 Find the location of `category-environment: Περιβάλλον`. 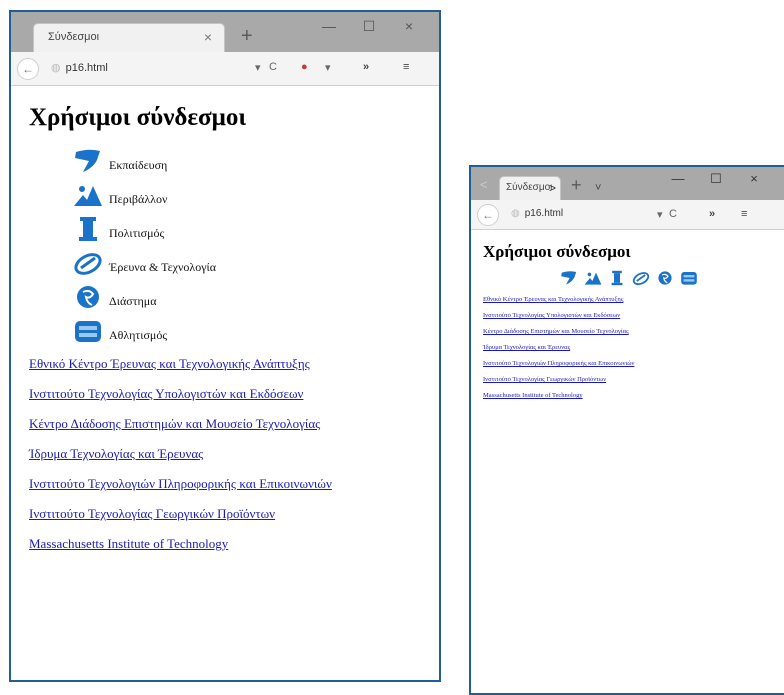

category-environment: Περιβάλλον is located at coordinates (247, 193).